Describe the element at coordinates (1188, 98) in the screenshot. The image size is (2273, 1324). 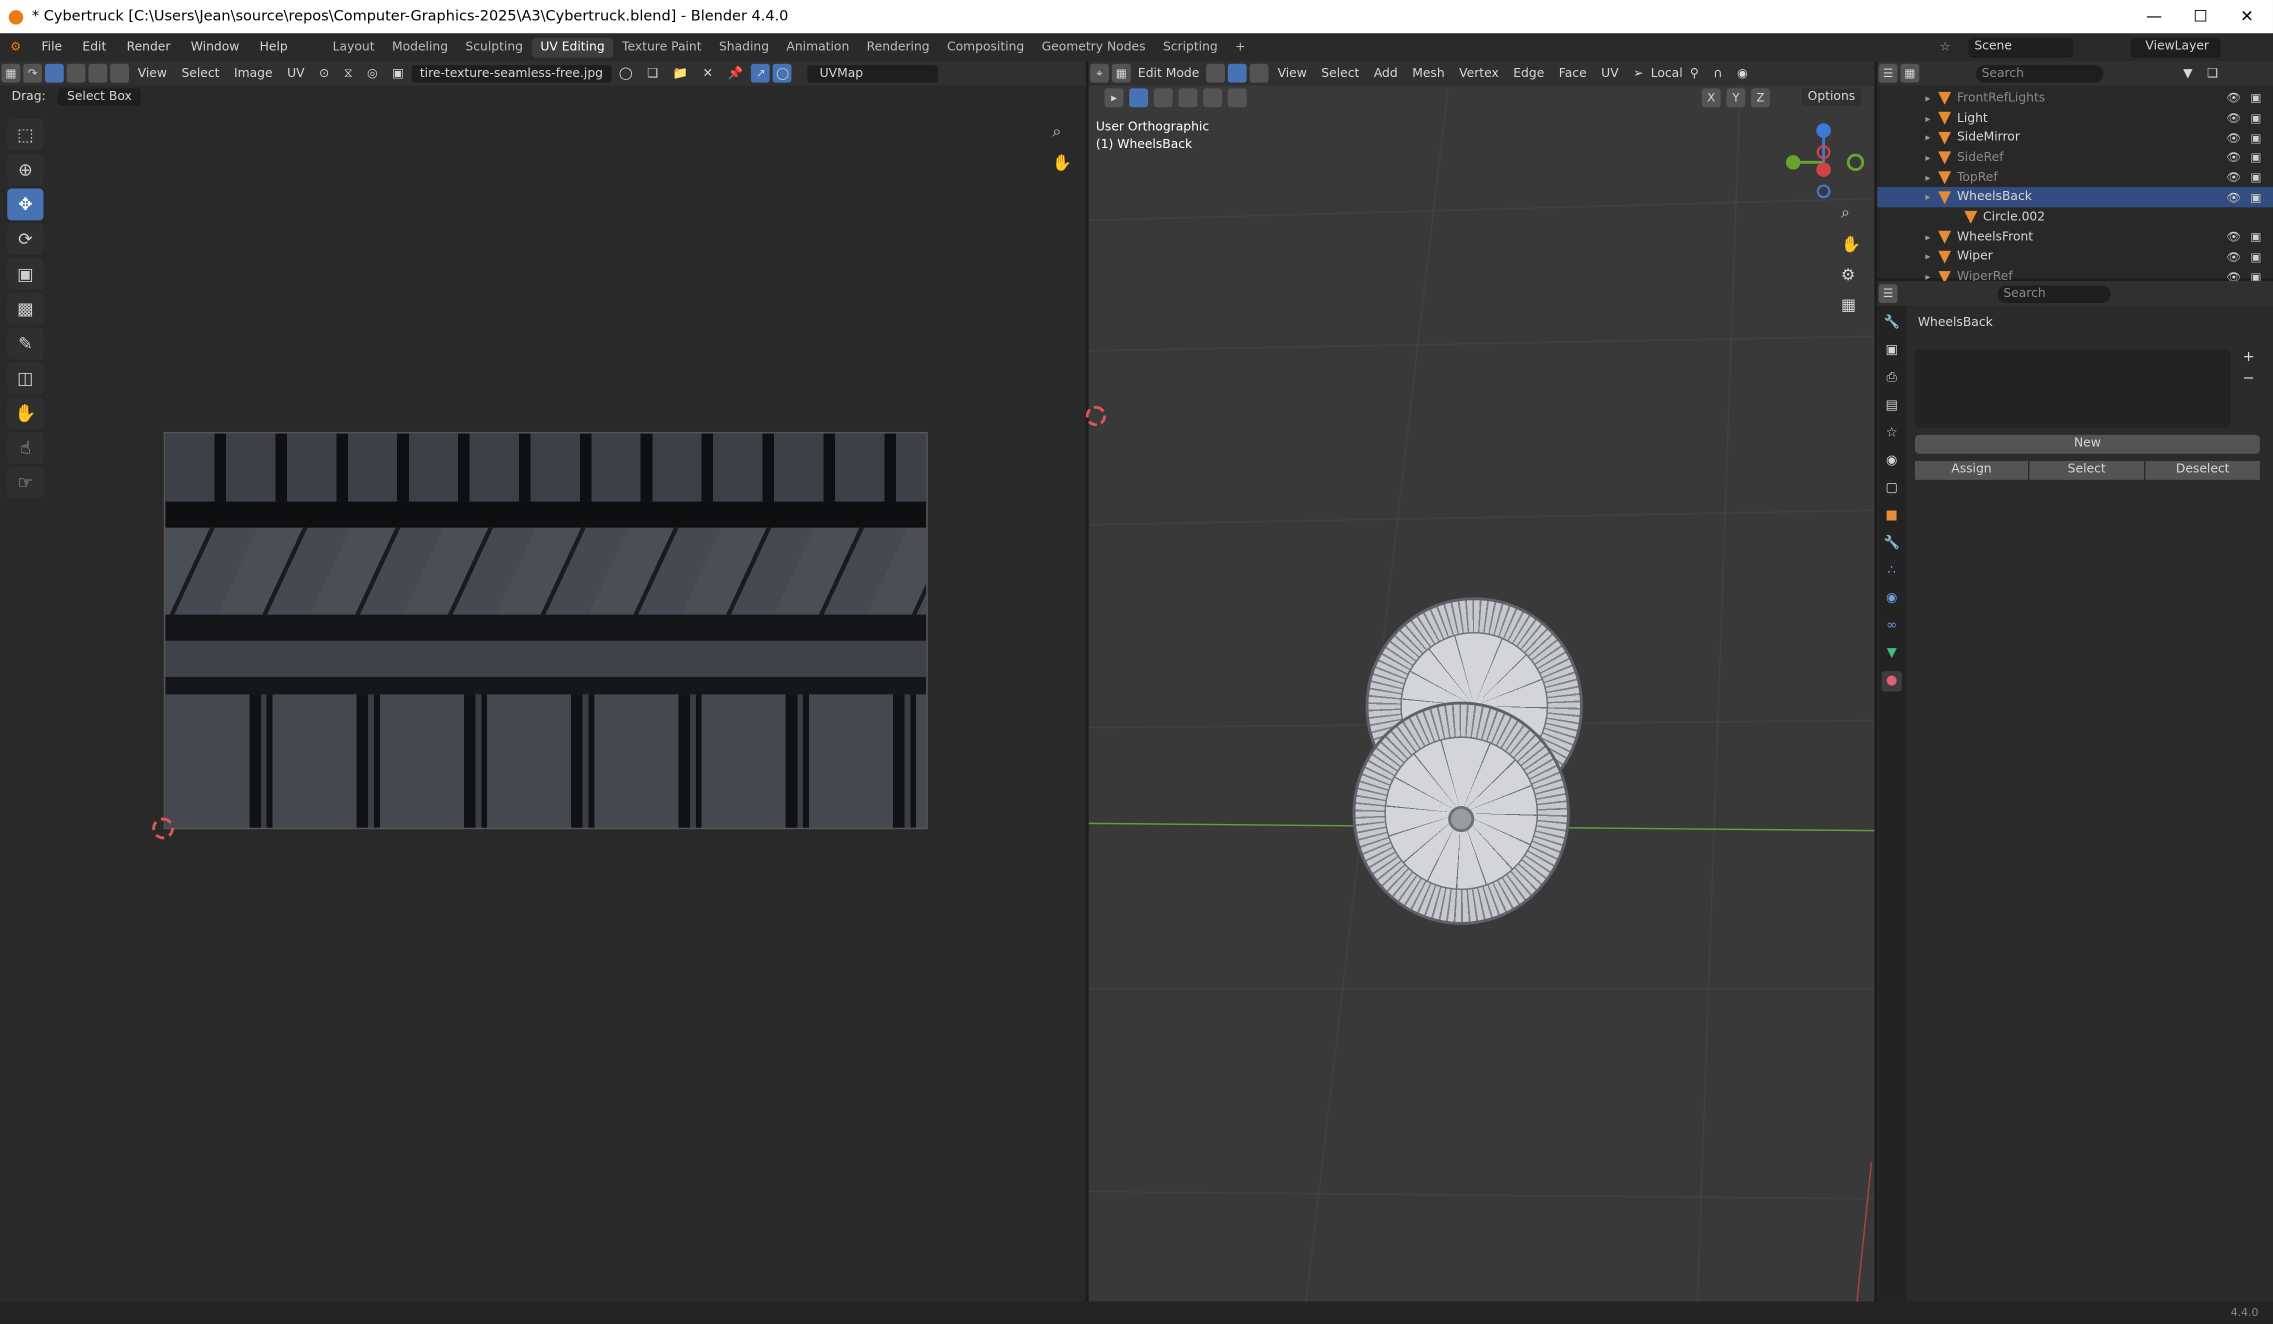
I see `select-subtract-icon` at that location.